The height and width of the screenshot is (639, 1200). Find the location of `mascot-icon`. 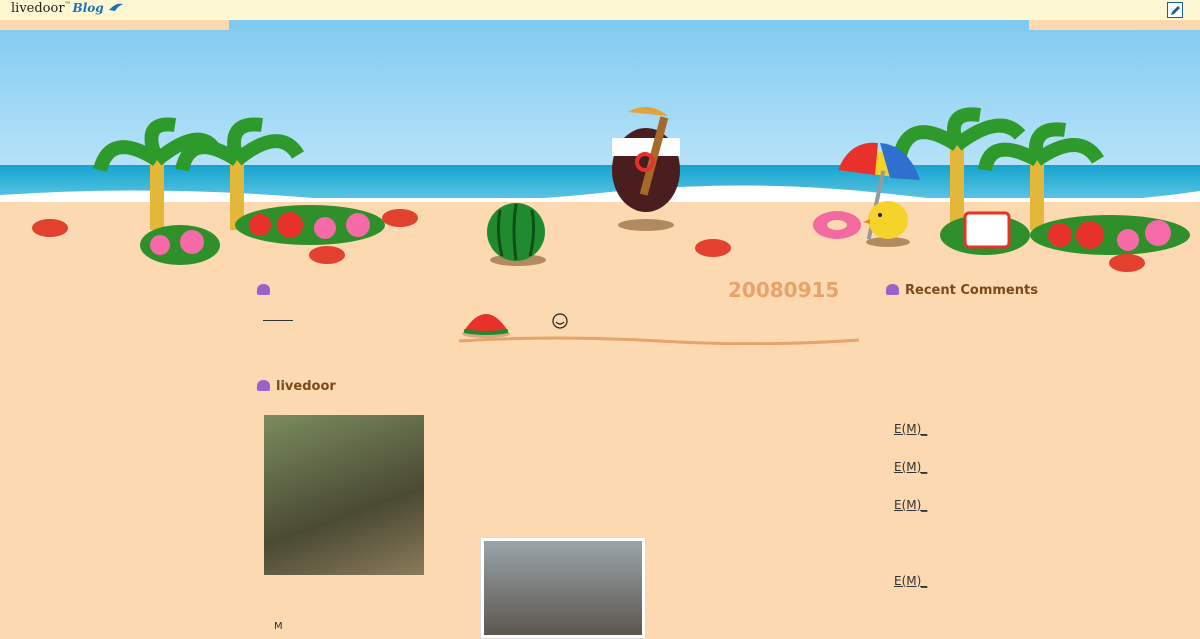

mascot-icon is located at coordinates (646, 168).